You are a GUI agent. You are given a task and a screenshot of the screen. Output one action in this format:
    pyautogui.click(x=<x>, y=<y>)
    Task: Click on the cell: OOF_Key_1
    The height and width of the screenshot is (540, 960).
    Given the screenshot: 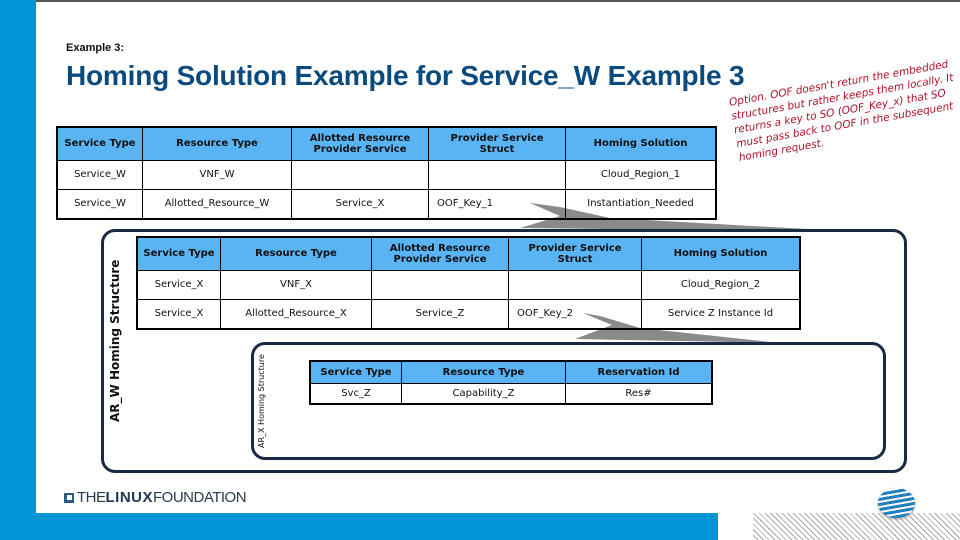 What is the action you would take?
    pyautogui.click(x=497, y=204)
    